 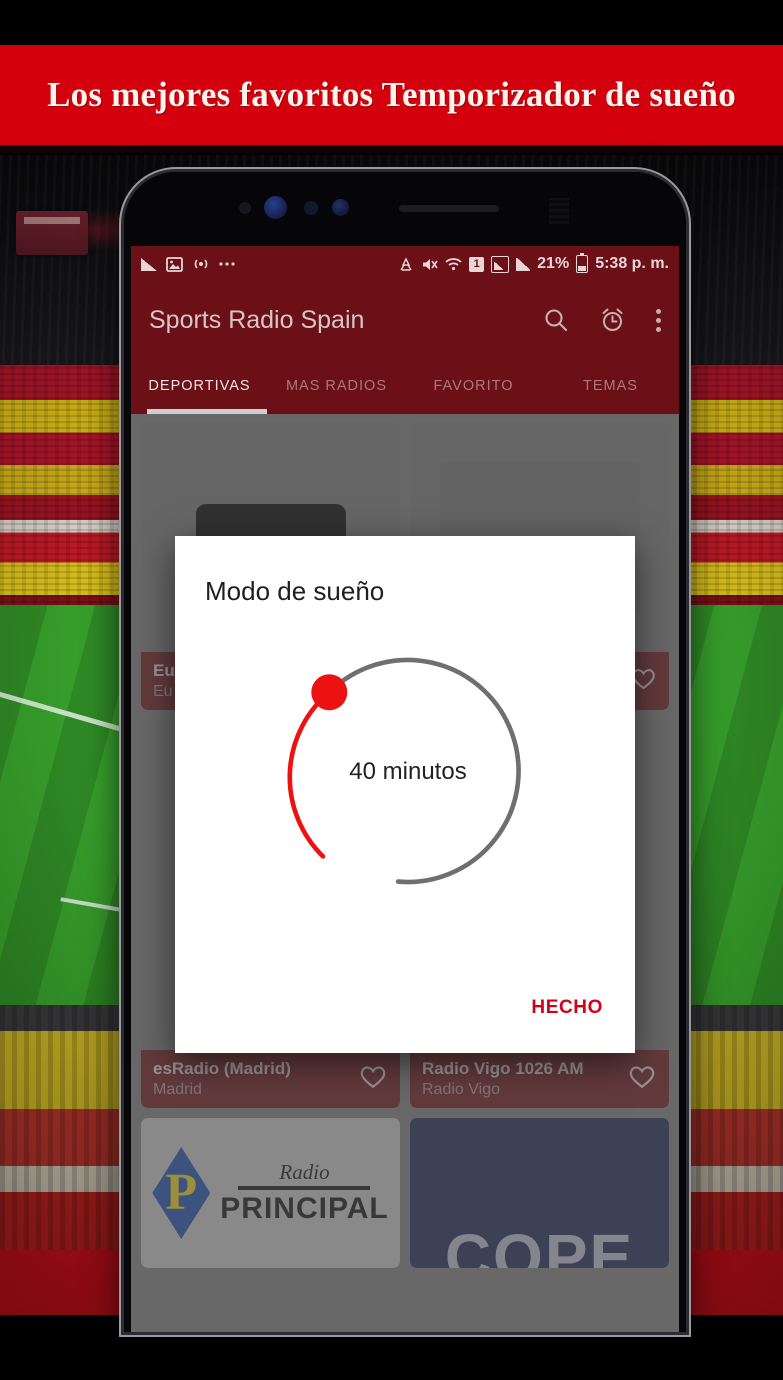 What do you see at coordinates (523, 264) in the screenshot?
I see `signal-bars-icon` at bounding box center [523, 264].